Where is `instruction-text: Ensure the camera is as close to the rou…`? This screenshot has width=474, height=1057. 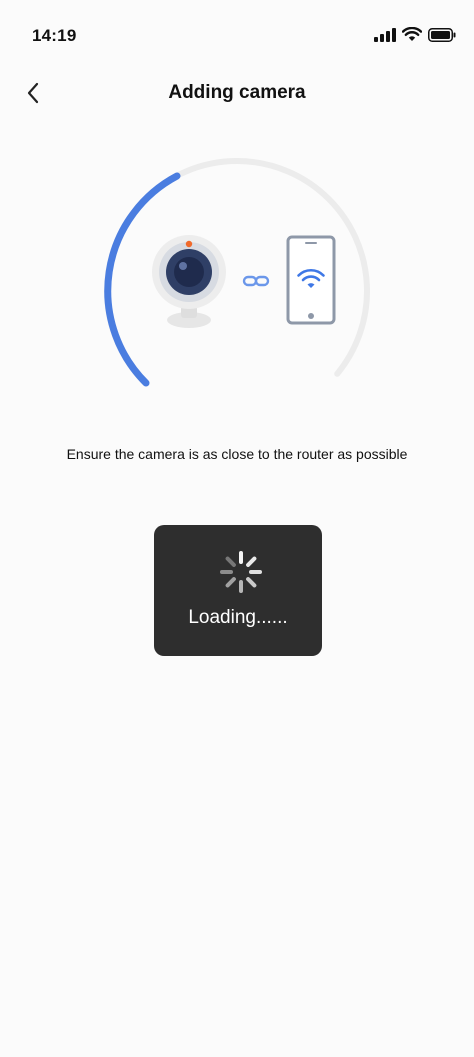
instruction-text: Ensure the camera is as close to the rou… is located at coordinates (237, 454).